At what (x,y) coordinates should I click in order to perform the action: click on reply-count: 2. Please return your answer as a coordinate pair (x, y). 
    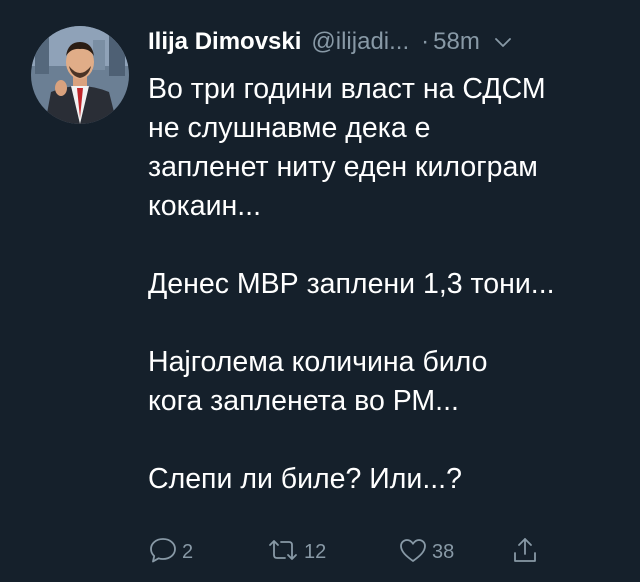
    Looking at the image, I should click on (188, 551).